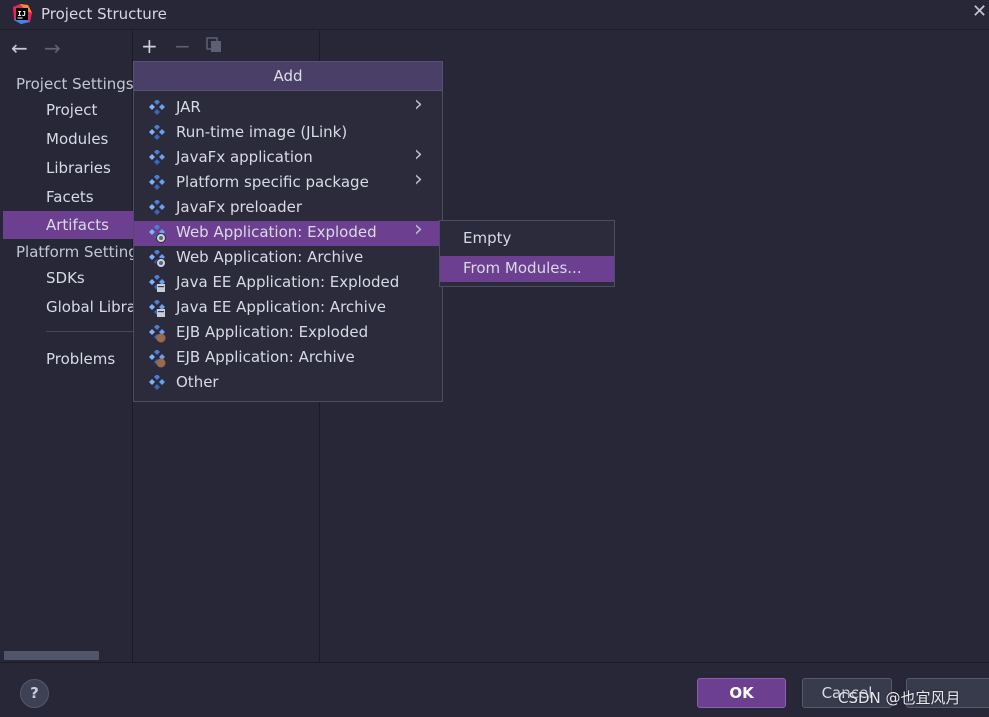 The width and height of the screenshot is (989, 717). What do you see at coordinates (214, 45) in the screenshot?
I see `copy-icon` at bounding box center [214, 45].